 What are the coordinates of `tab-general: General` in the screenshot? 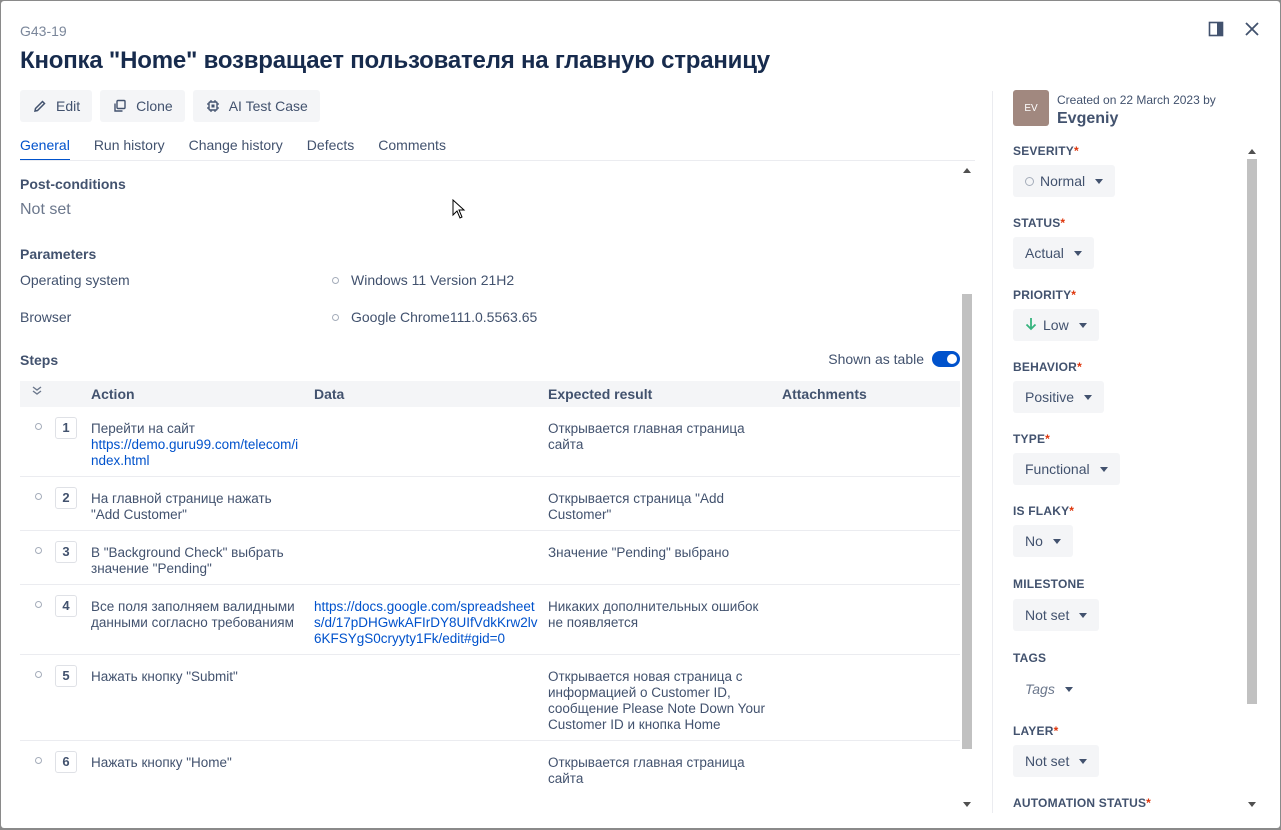 It's located at (45, 149).